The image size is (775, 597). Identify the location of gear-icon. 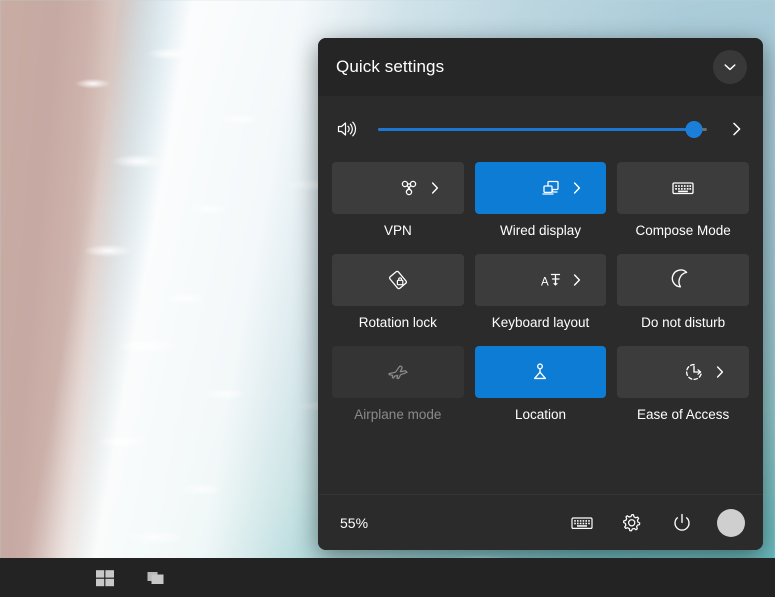
(632, 523).